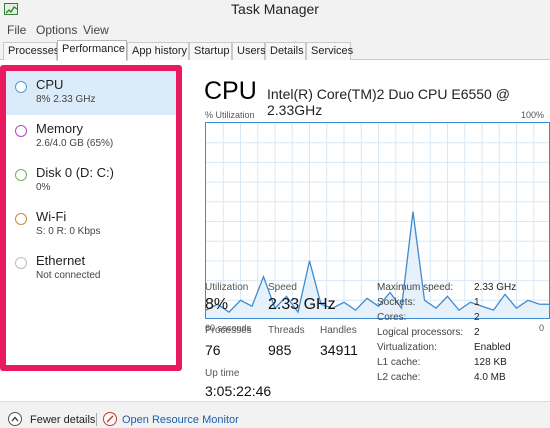  What do you see at coordinates (222, 373) in the screenshot?
I see `uptime-label: Up time` at bounding box center [222, 373].